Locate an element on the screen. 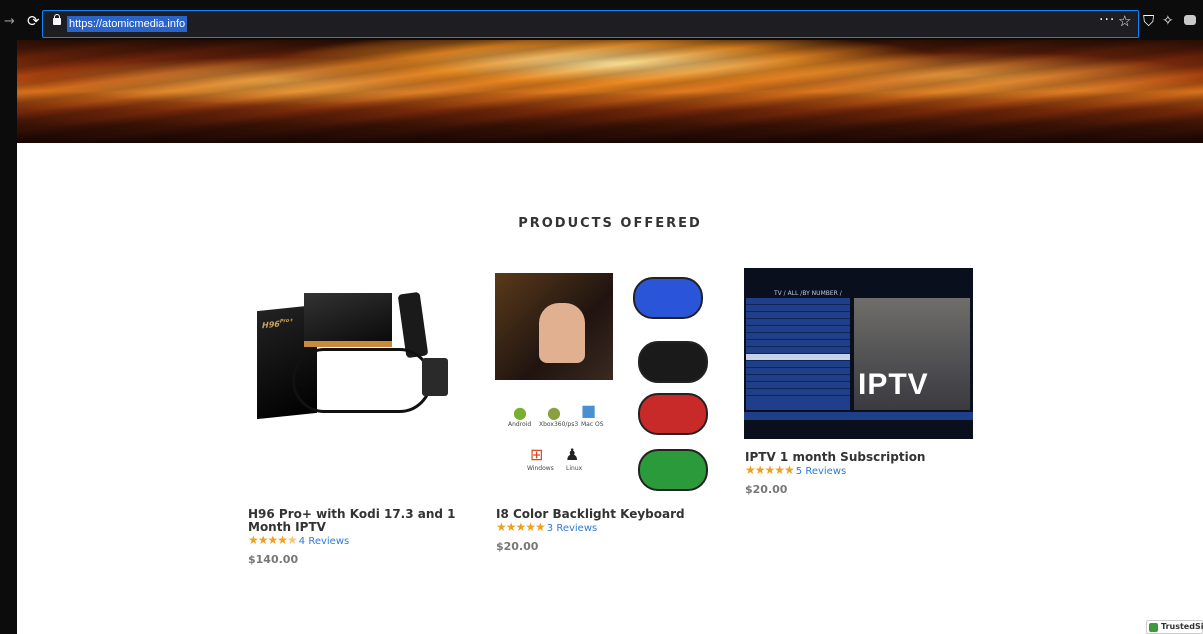 The height and width of the screenshot is (634, 1203). browser-toolbar: → ⟳ https://atomicmedia.info ··· ☆ ⛉ ✧ is located at coordinates (601, 20).